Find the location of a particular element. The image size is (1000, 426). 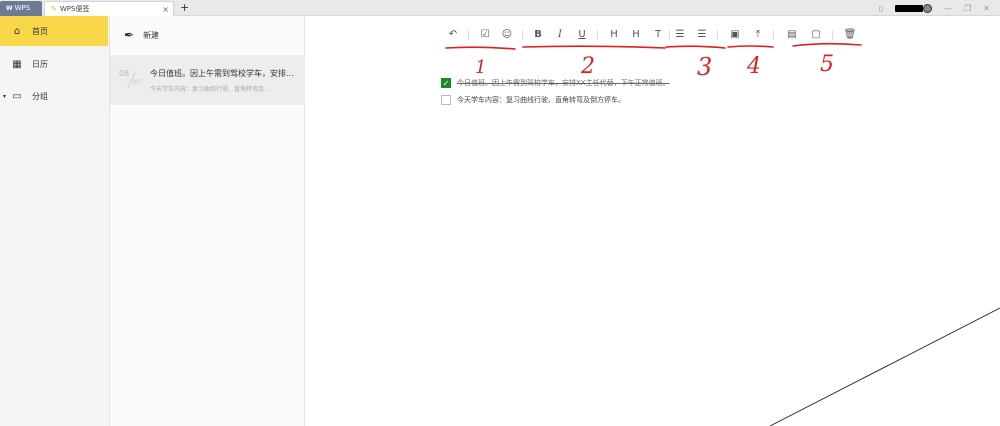

diagonal-line is located at coordinates (884, 366).